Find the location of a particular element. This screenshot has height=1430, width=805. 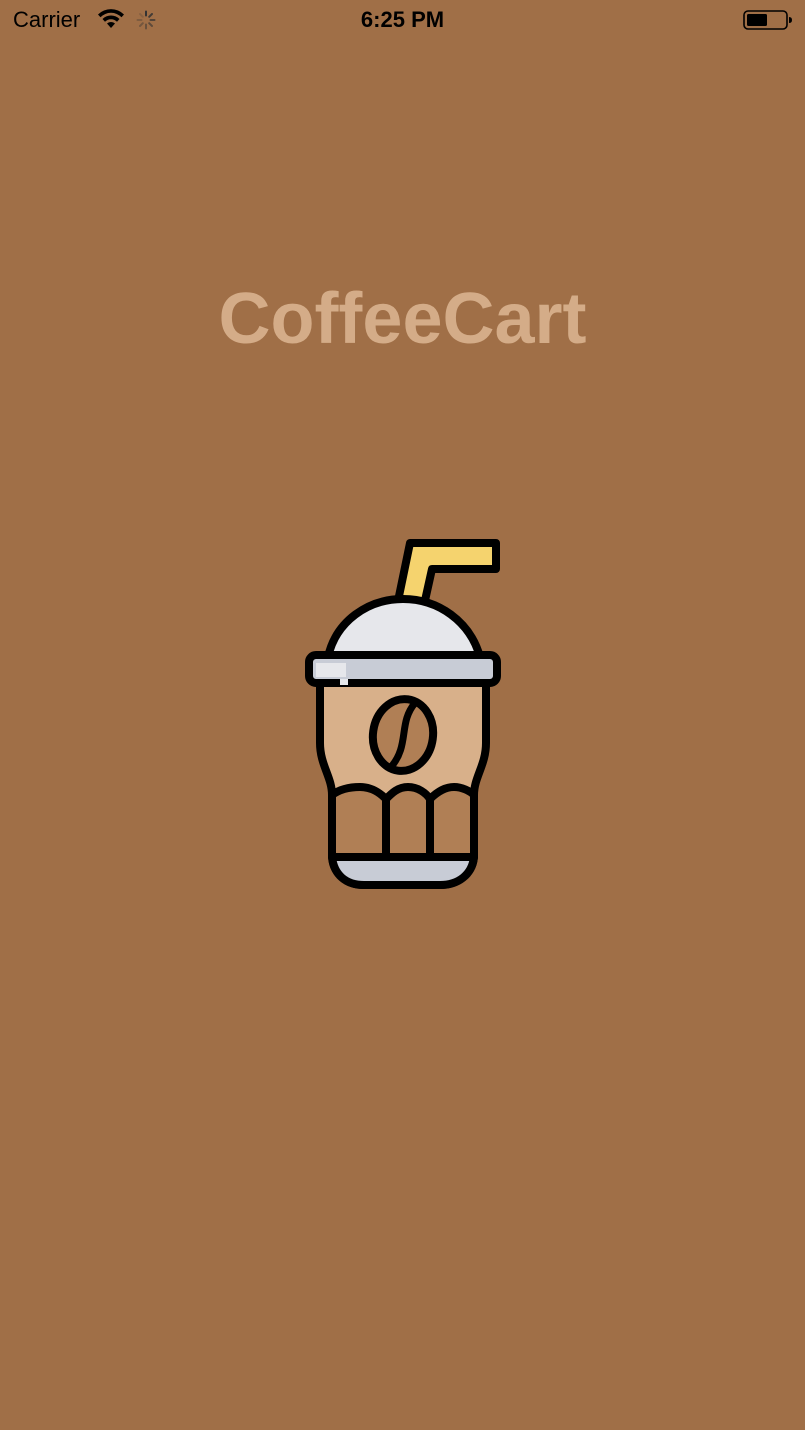

status-bar: Carrier 6:25 PM is located at coordinates (402, 20).